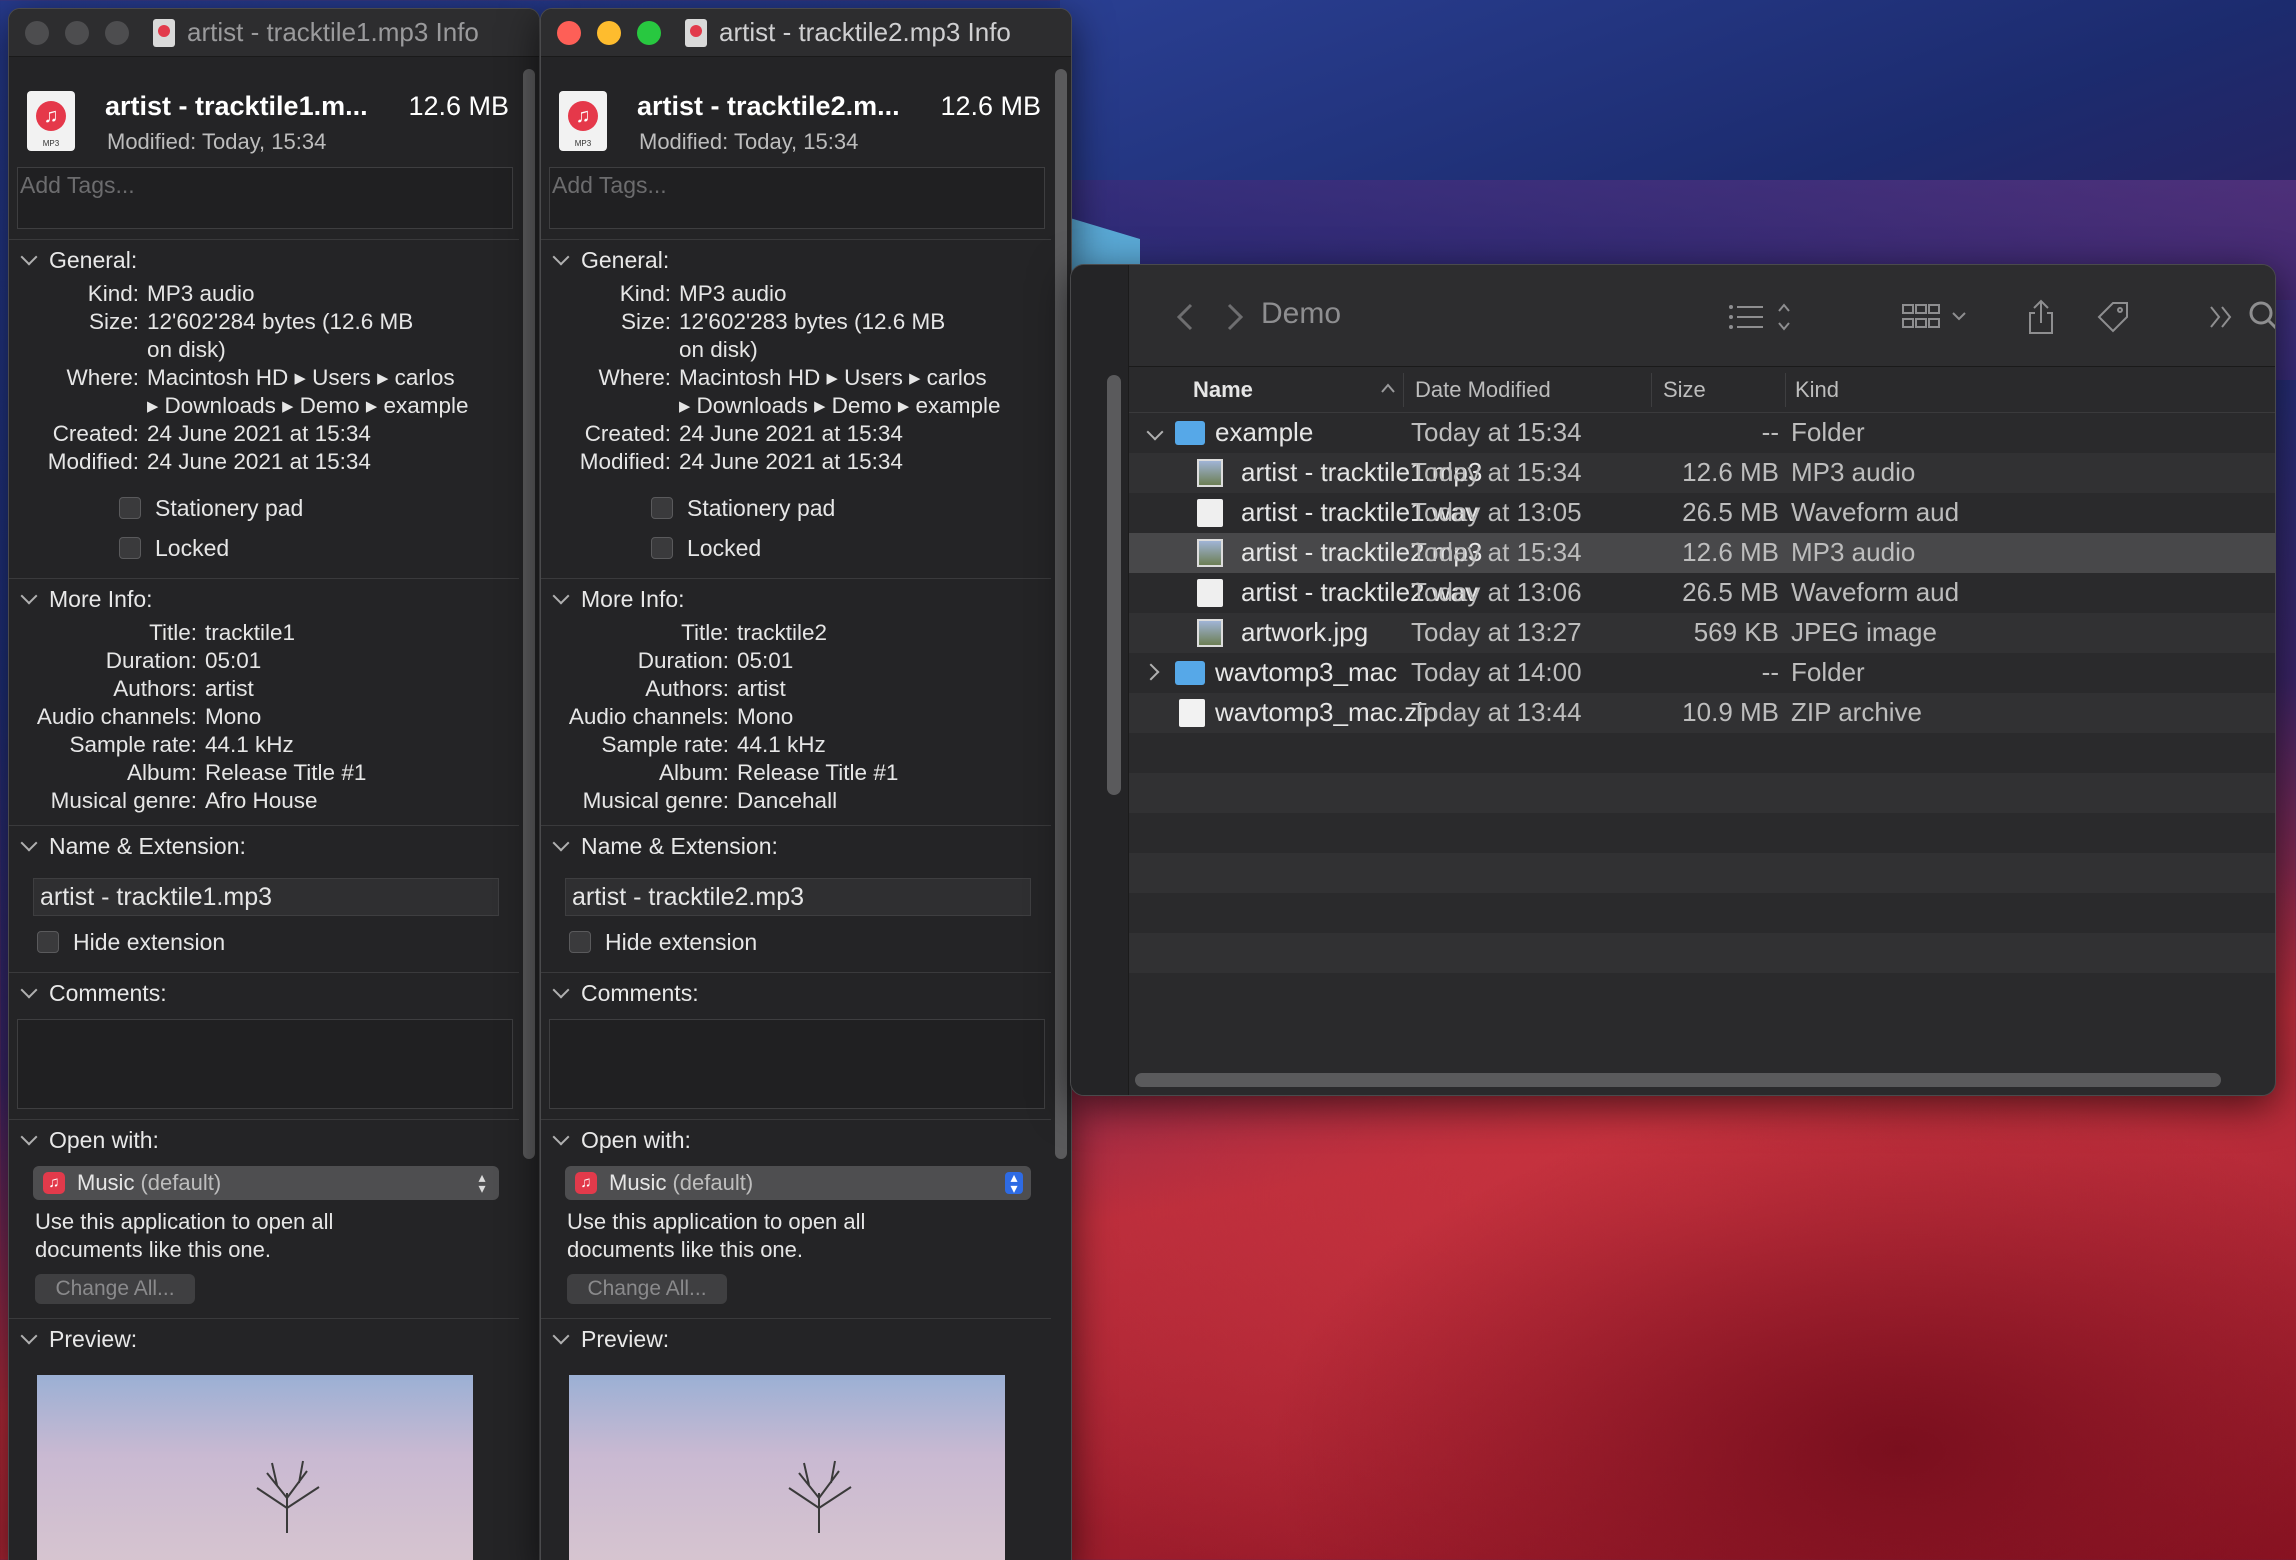  What do you see at coordinates (264, 1439) in the screenshot?
I see `preview-section: Preview:` at bounding box center [264, 1439].